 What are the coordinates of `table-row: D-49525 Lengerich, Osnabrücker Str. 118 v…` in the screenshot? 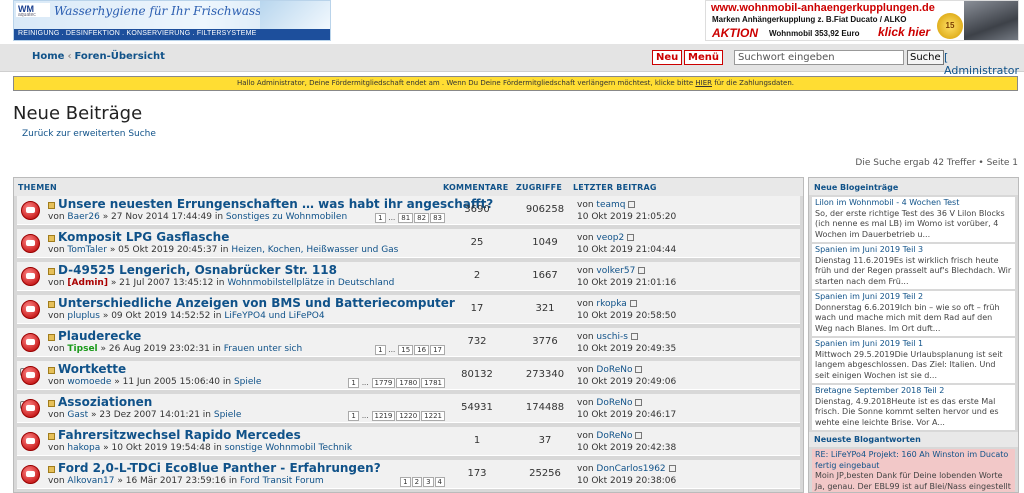 It's located at (408, 276).